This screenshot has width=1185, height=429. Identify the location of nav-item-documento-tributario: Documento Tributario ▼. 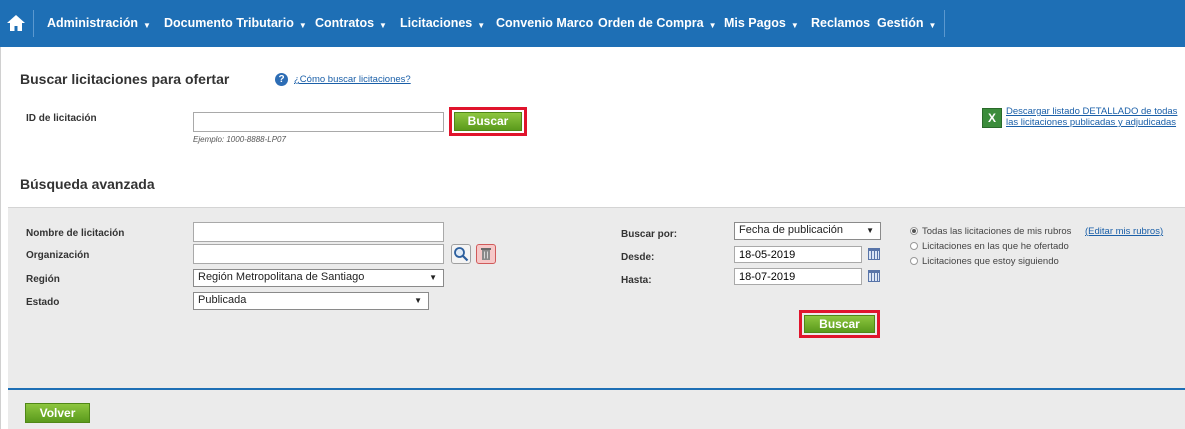
(235, 23).